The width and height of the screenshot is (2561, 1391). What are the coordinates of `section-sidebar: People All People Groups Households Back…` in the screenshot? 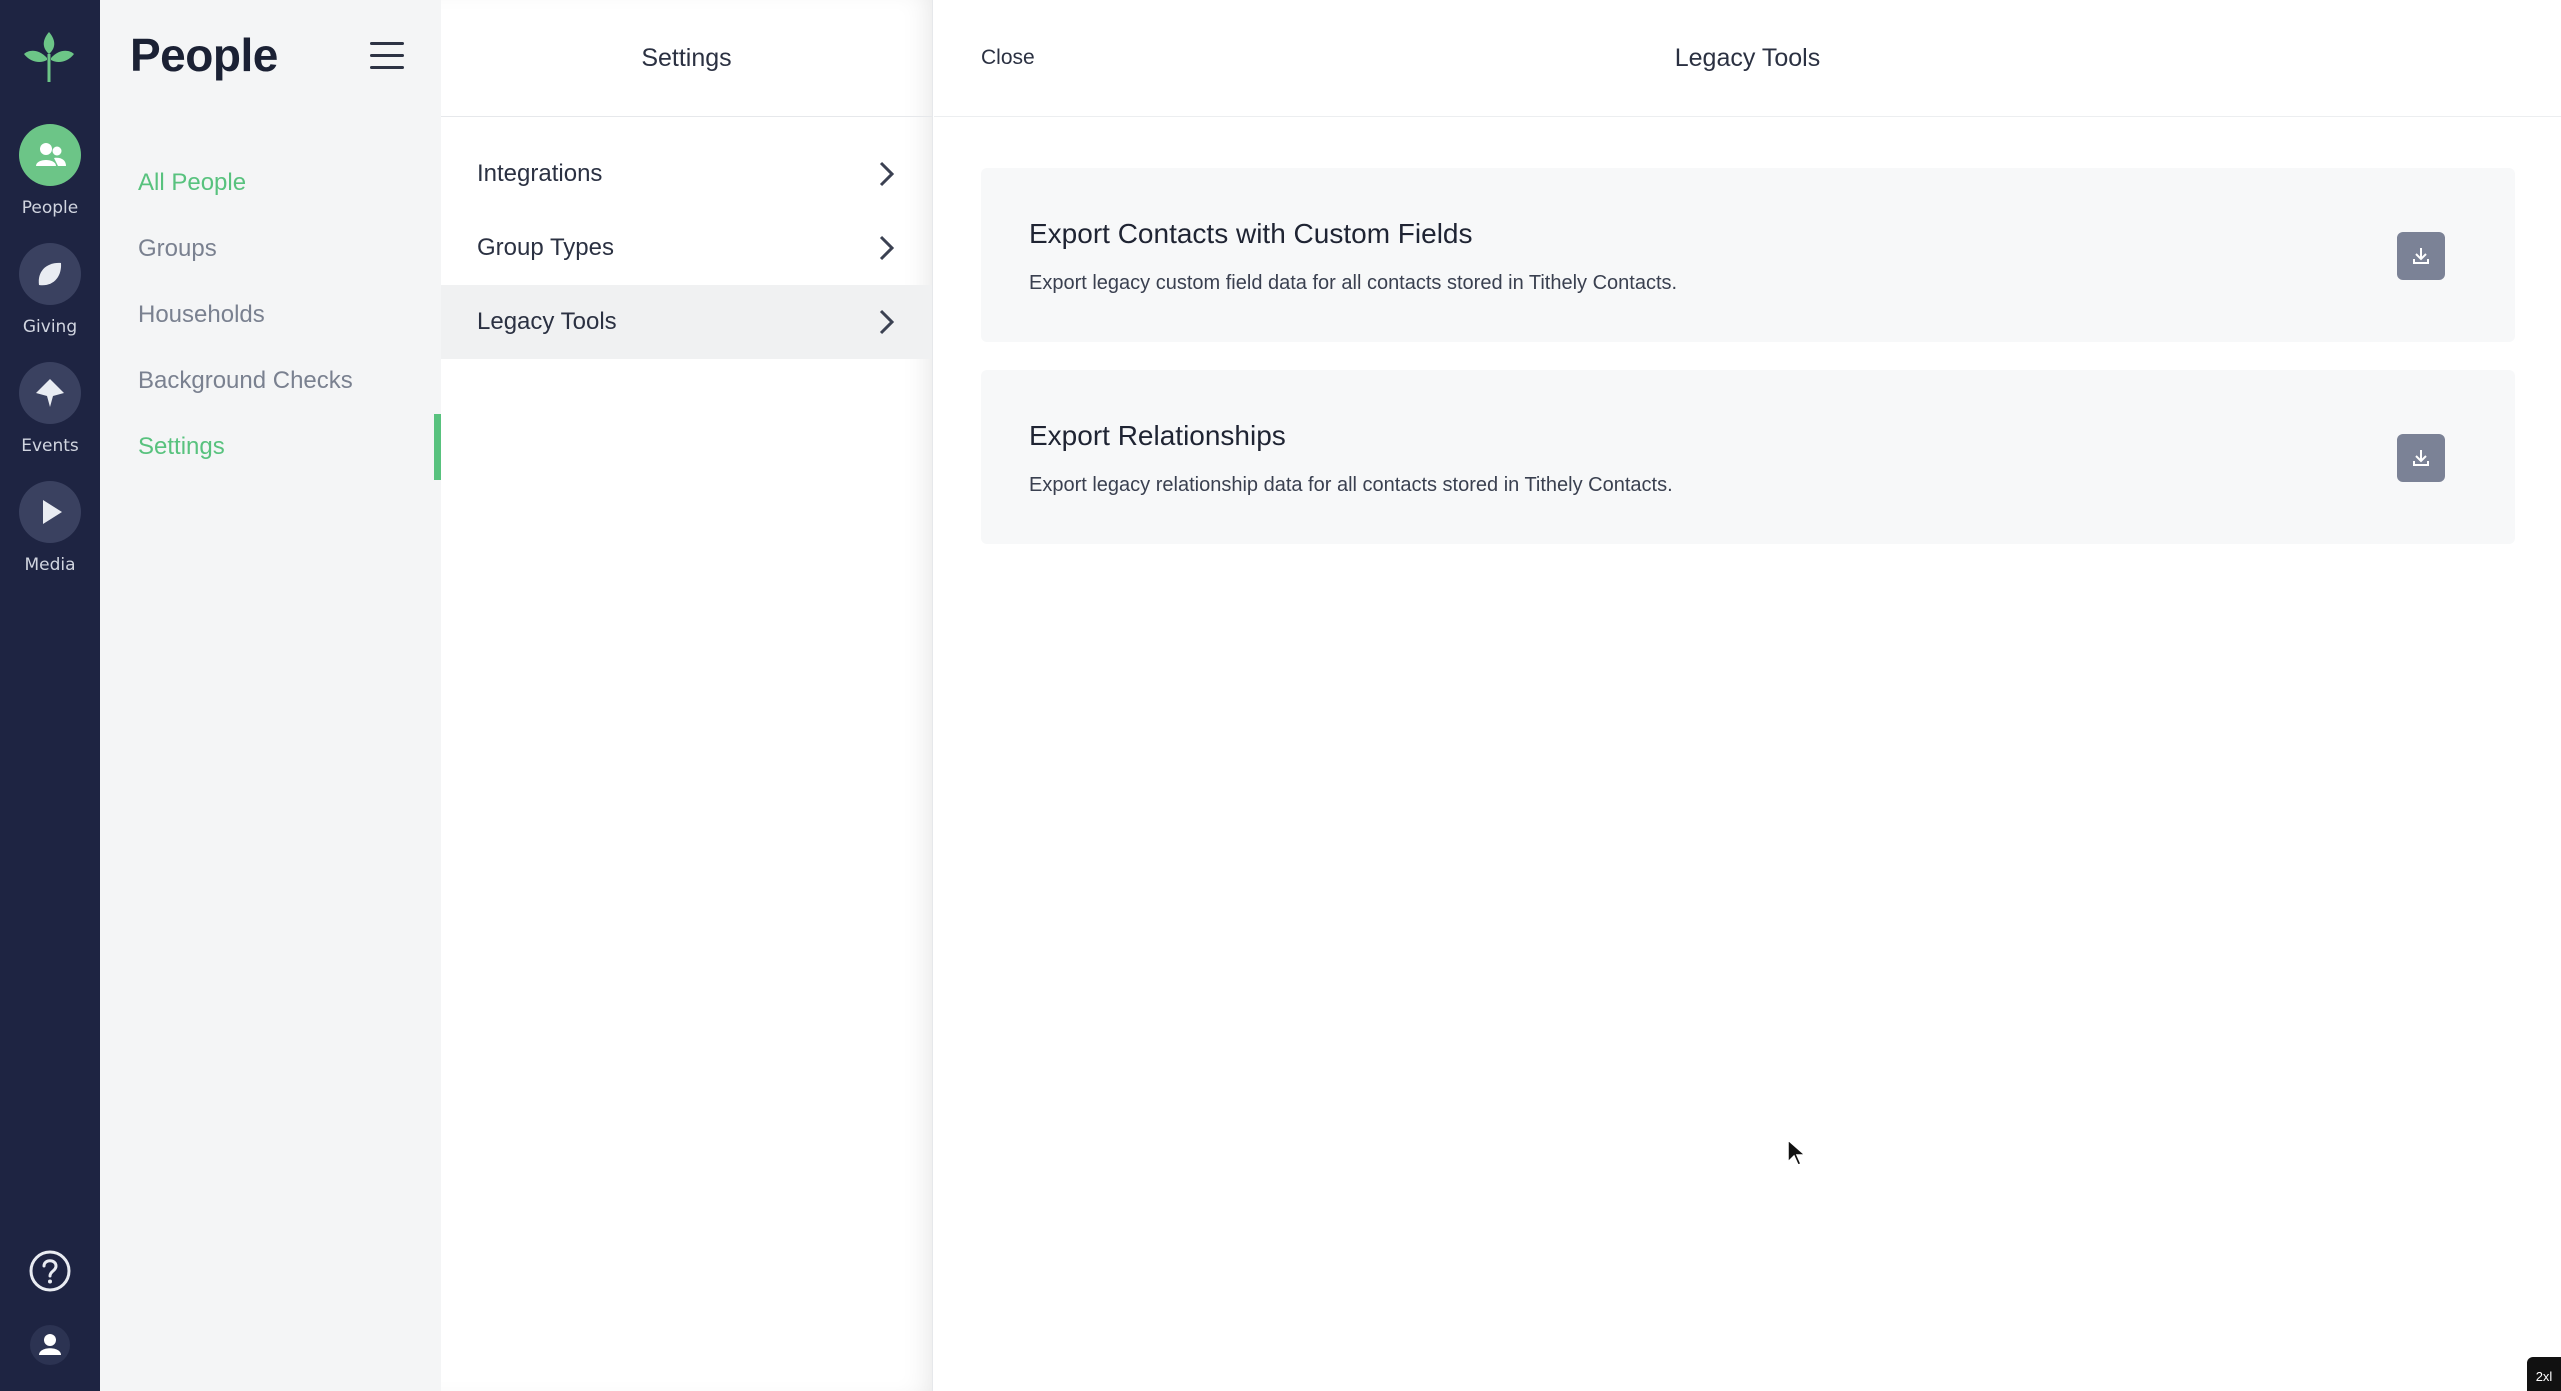 It's located at (270, 695).